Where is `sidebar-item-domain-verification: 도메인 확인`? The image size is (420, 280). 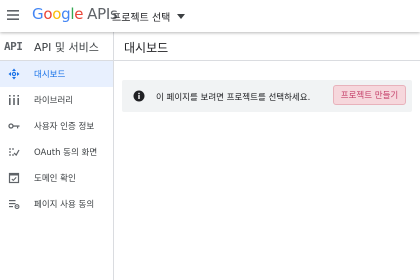
sidebar-item-domain-verification: 도메인 확인 is located at coordinates (56, 178).